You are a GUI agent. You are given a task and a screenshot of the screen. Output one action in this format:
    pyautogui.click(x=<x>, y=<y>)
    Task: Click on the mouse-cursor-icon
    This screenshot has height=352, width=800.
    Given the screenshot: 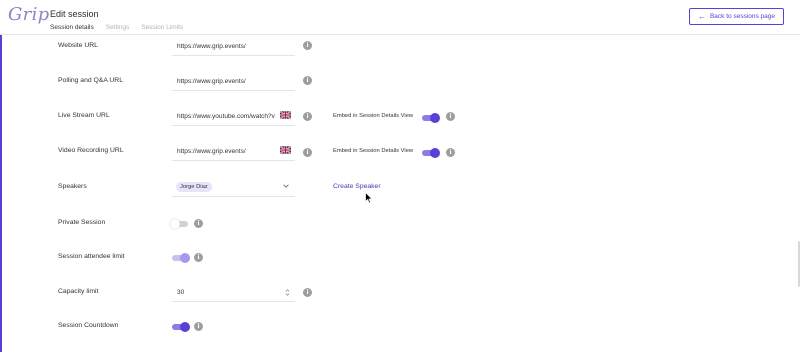 What is the action you would take?
    pyautogui.click(x=369, y=198)
    